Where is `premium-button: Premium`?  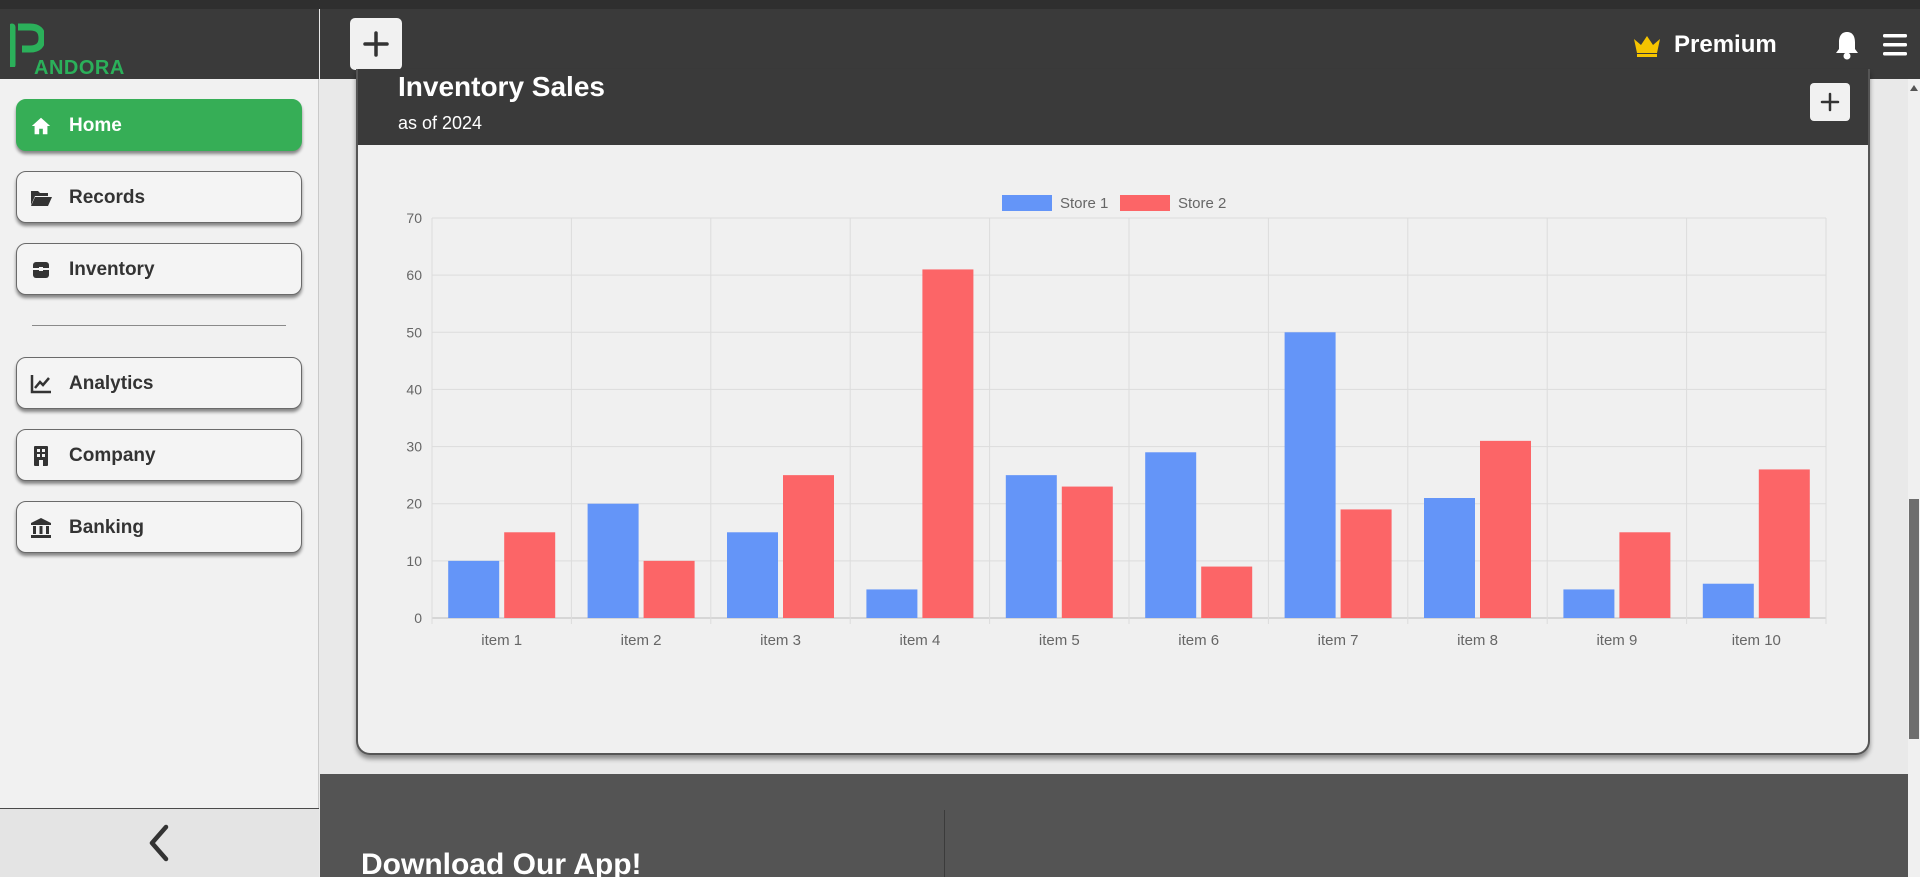 premium-button: Premium is located at coordinates (1704, 45).